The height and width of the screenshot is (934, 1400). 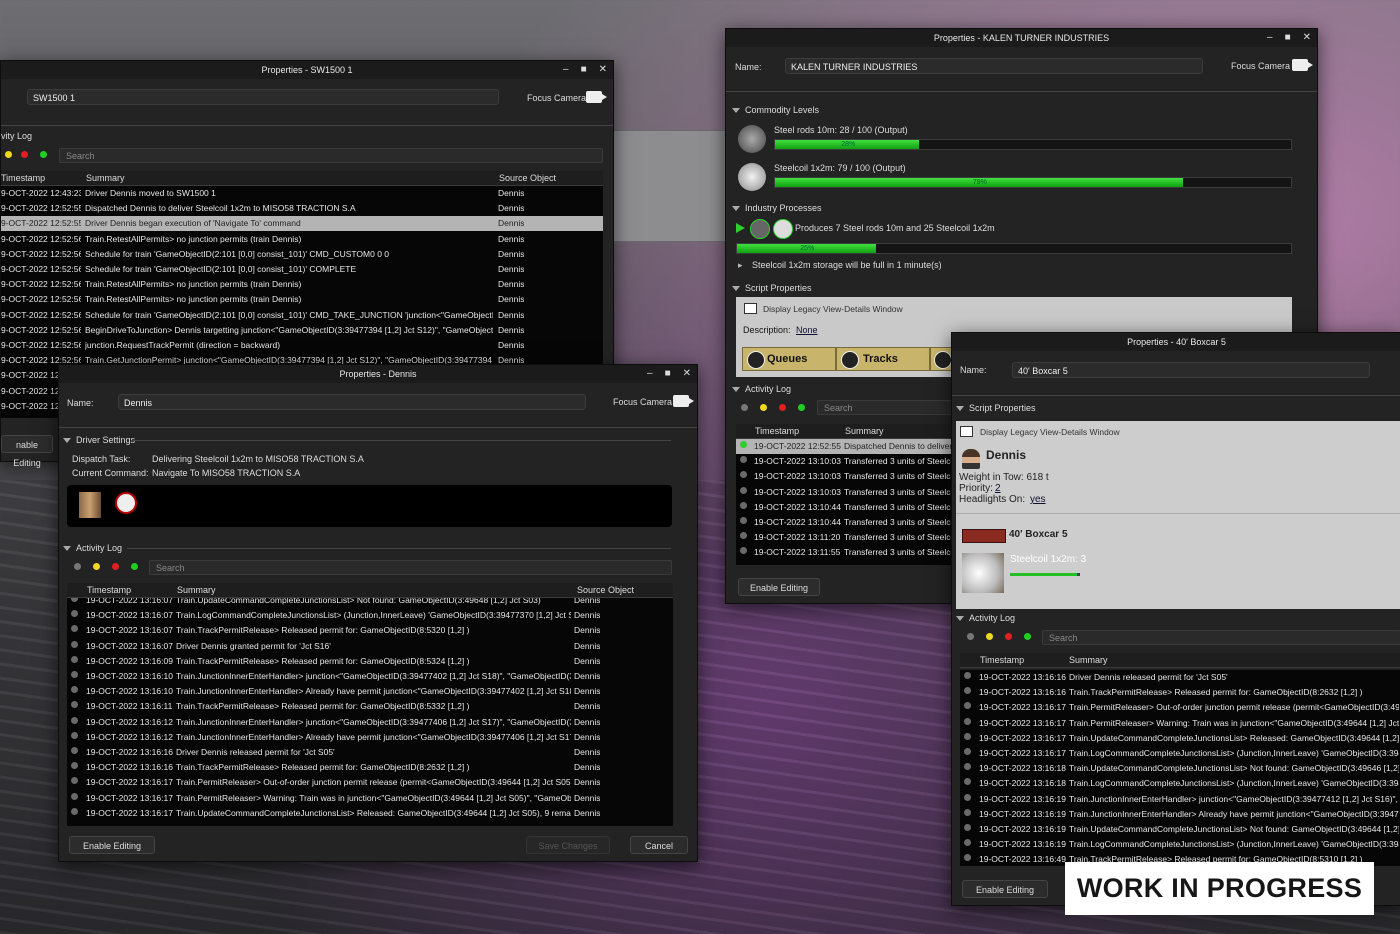 What do you see at coordinates (27, 451) in the screenshot?
I see `enable-editing-button: nable Editing` at bounding box center [27, 451].